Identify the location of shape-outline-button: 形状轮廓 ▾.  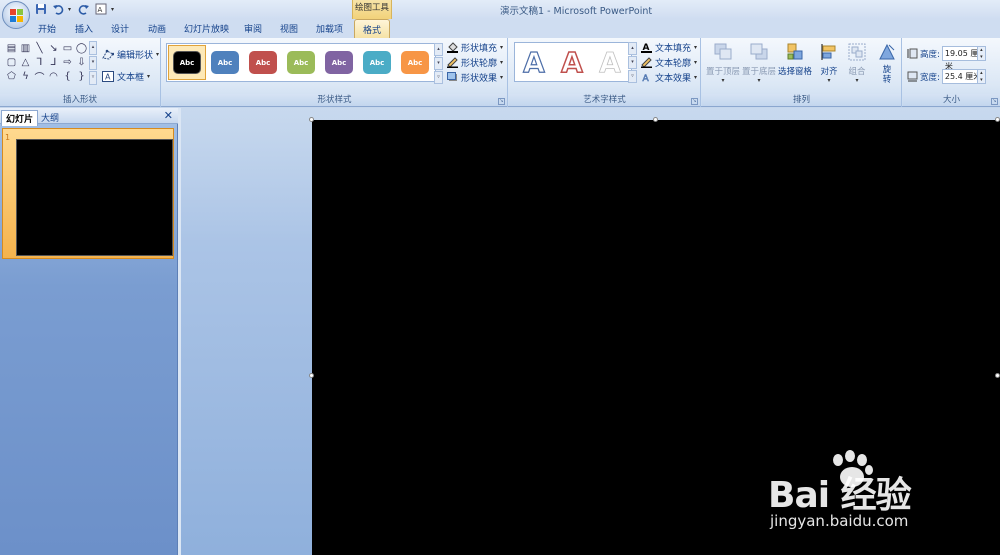
(475, 62).